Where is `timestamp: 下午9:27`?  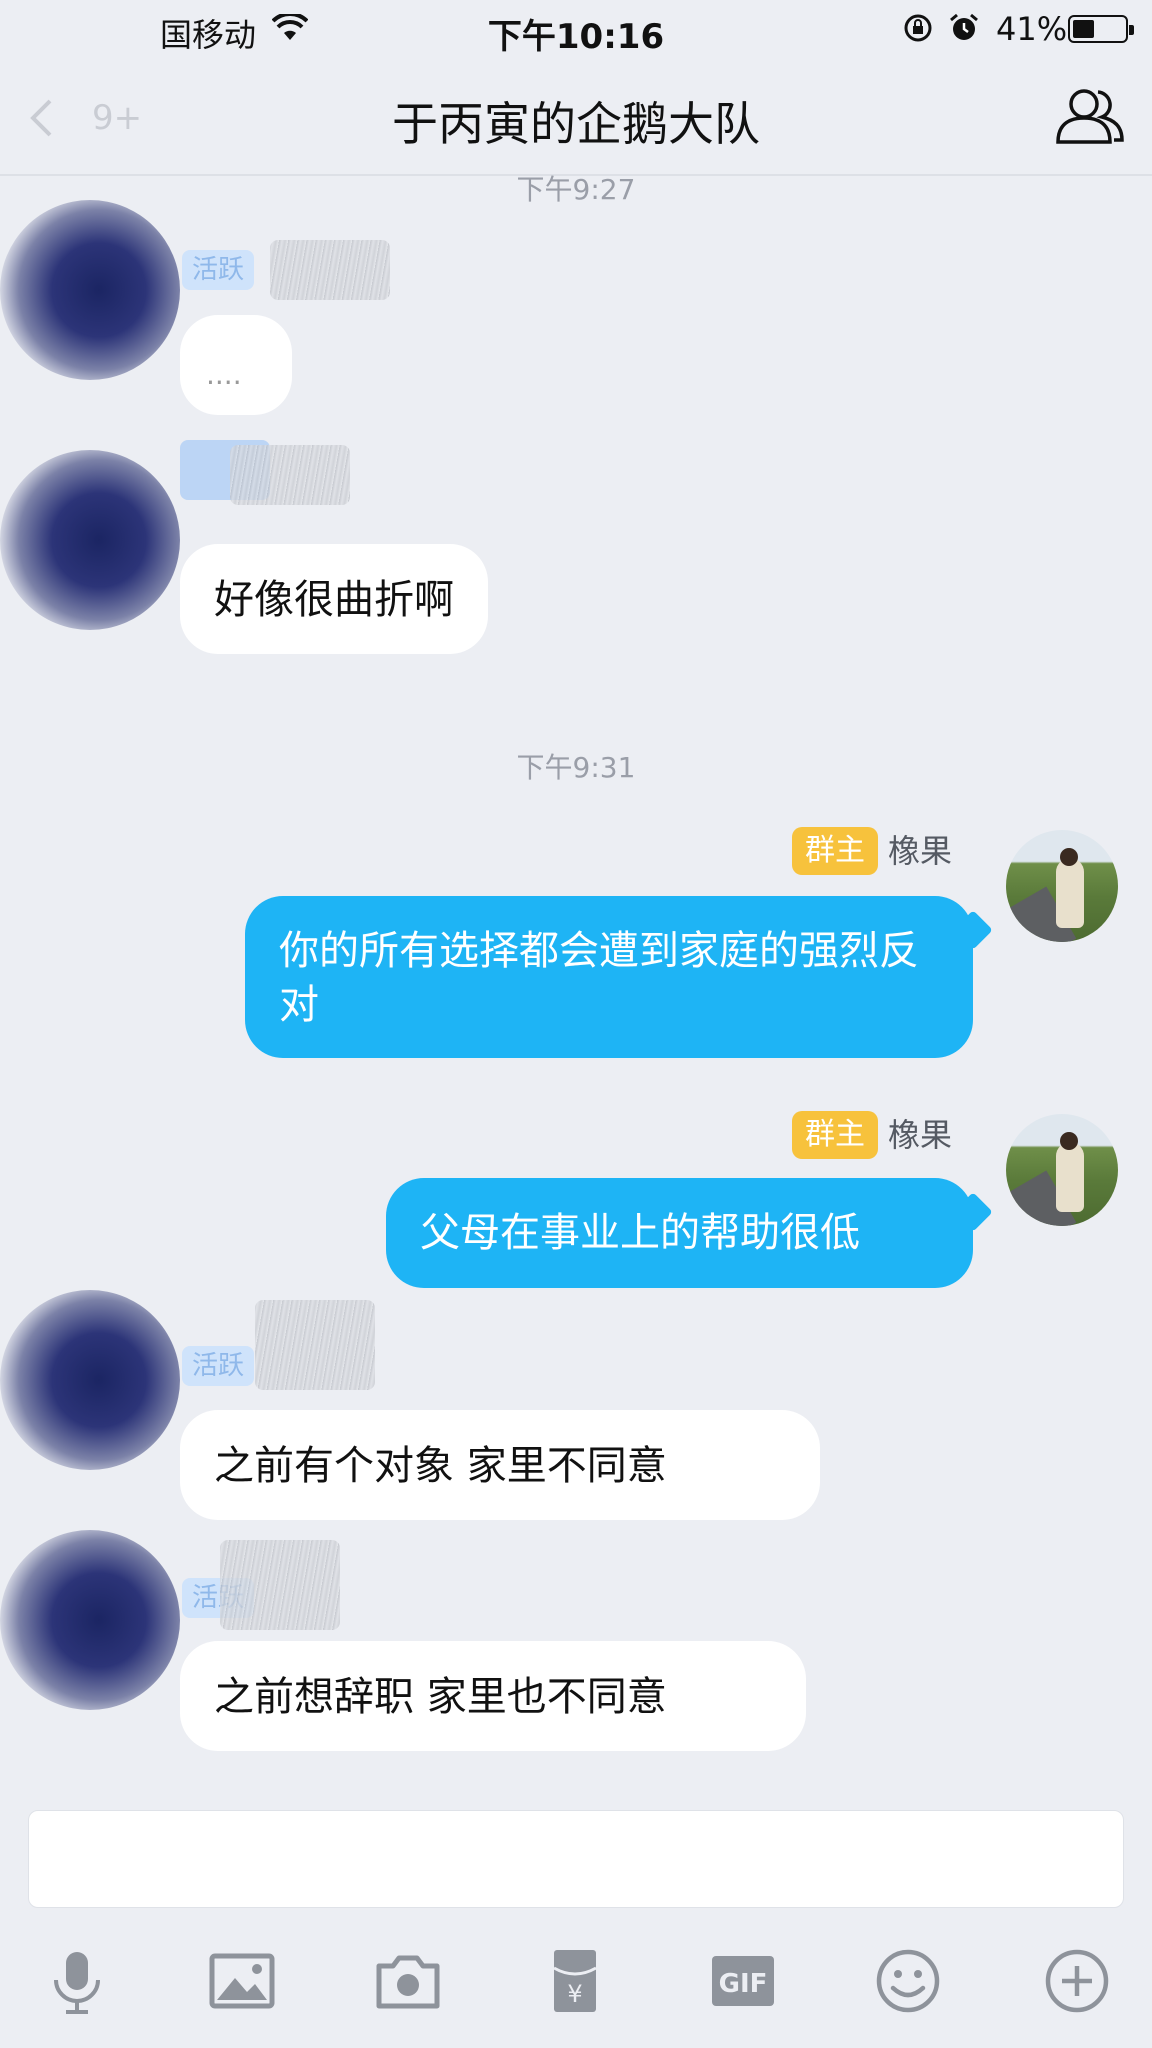 timestamp: 下午9:27 is located at coordinates (576, 189).